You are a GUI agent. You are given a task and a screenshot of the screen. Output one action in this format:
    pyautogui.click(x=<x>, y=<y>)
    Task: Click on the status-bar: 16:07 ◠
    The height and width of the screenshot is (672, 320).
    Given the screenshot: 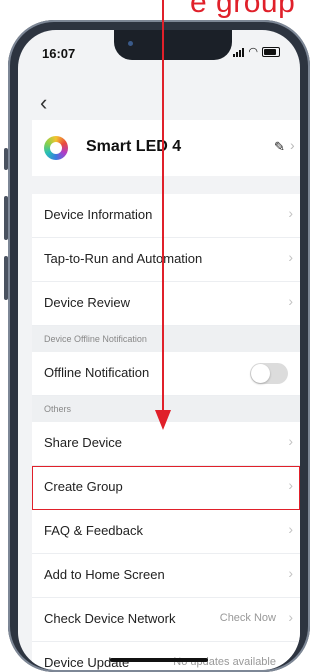 What is the action you would take?
    pyautogui.click(x=159, y=50)
    